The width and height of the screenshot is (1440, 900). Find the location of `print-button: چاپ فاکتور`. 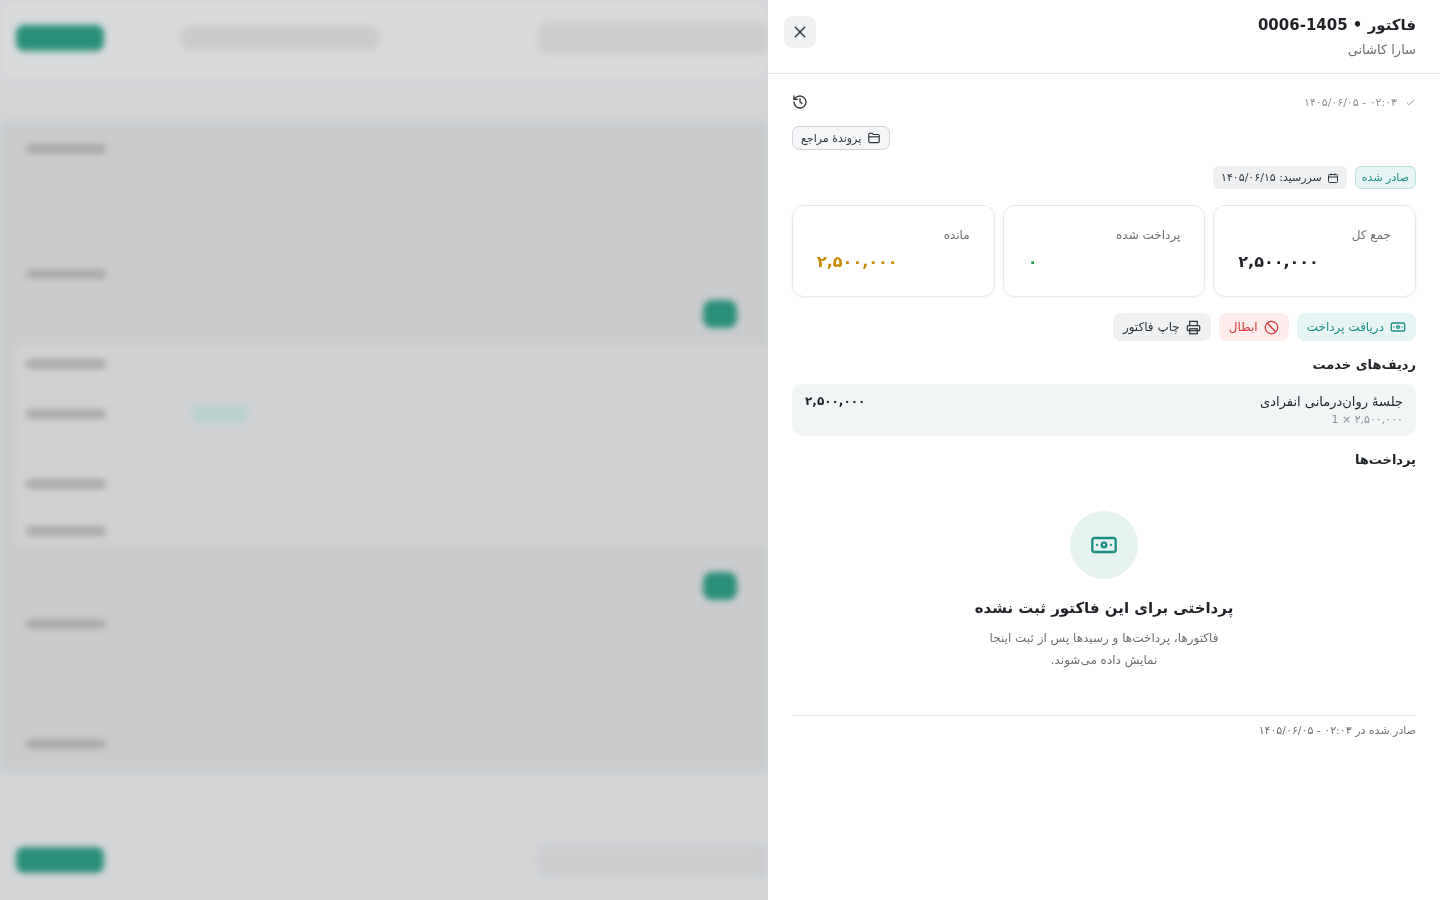

print-button: چاپ فاکتور is located at coordinates (1161, 327).